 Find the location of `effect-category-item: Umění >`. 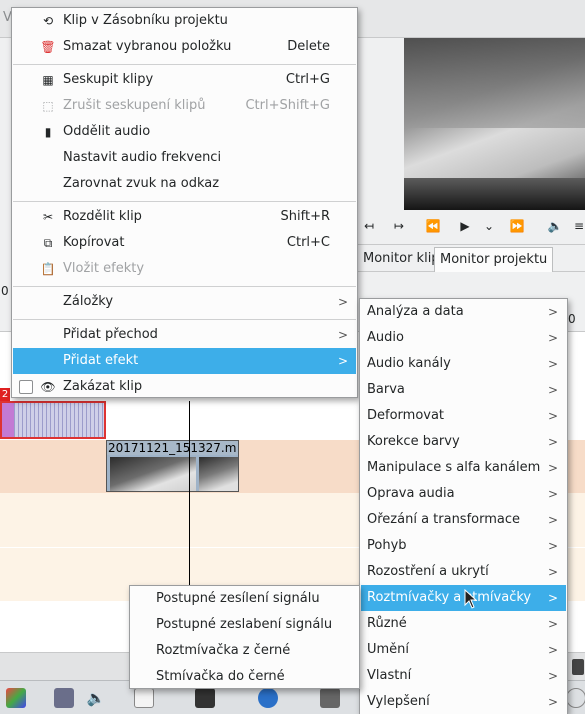

effect-category-item: Umění > is located at coordinates (463, 650).